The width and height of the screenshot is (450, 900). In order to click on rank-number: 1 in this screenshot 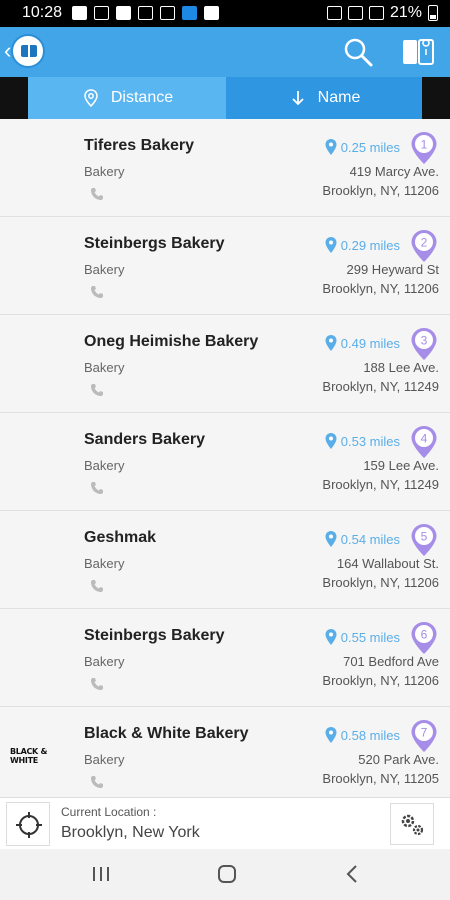, I will do `click(424, 145)`.